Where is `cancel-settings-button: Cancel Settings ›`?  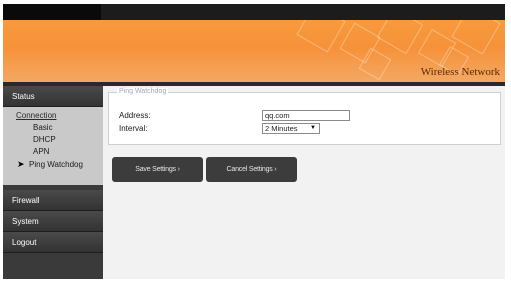
cancel-settings-button: Cancel Settings › is located at coordinates (251, 169).